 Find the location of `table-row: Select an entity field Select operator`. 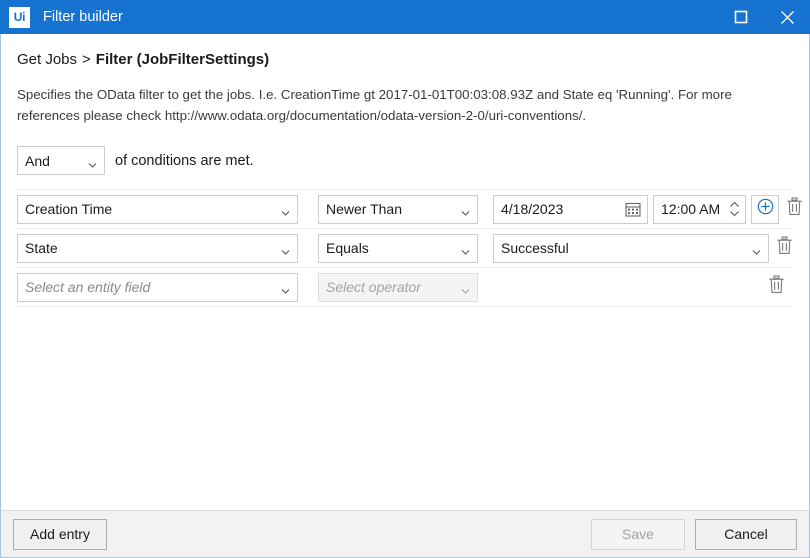

table-row: Select an entity field Select operator is located at coordinates (405, 287).